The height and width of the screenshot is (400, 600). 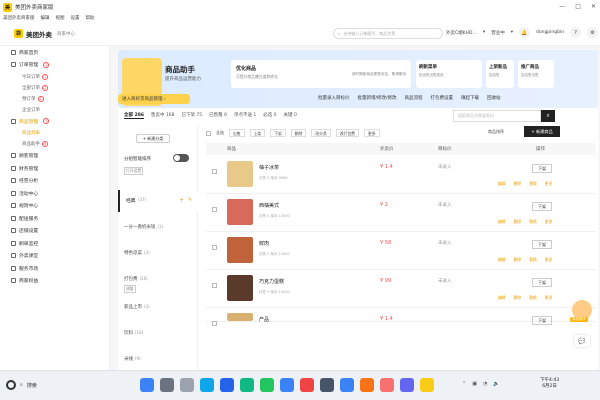 What do you see at coordinates (19, 18) in the screenshot?
I see `menu-app: 美团外卖商家版` at bounding box center [19, 18].